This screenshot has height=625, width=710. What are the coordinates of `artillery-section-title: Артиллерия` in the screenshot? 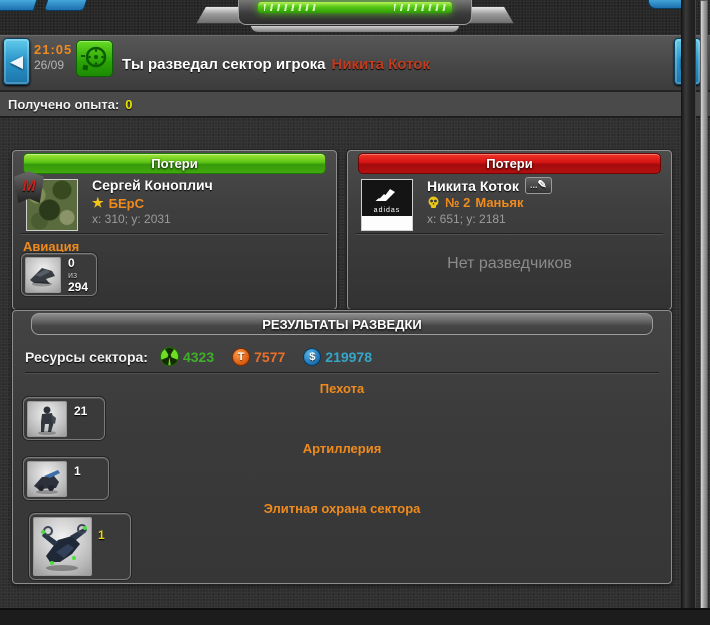 It's located at (342, 448).